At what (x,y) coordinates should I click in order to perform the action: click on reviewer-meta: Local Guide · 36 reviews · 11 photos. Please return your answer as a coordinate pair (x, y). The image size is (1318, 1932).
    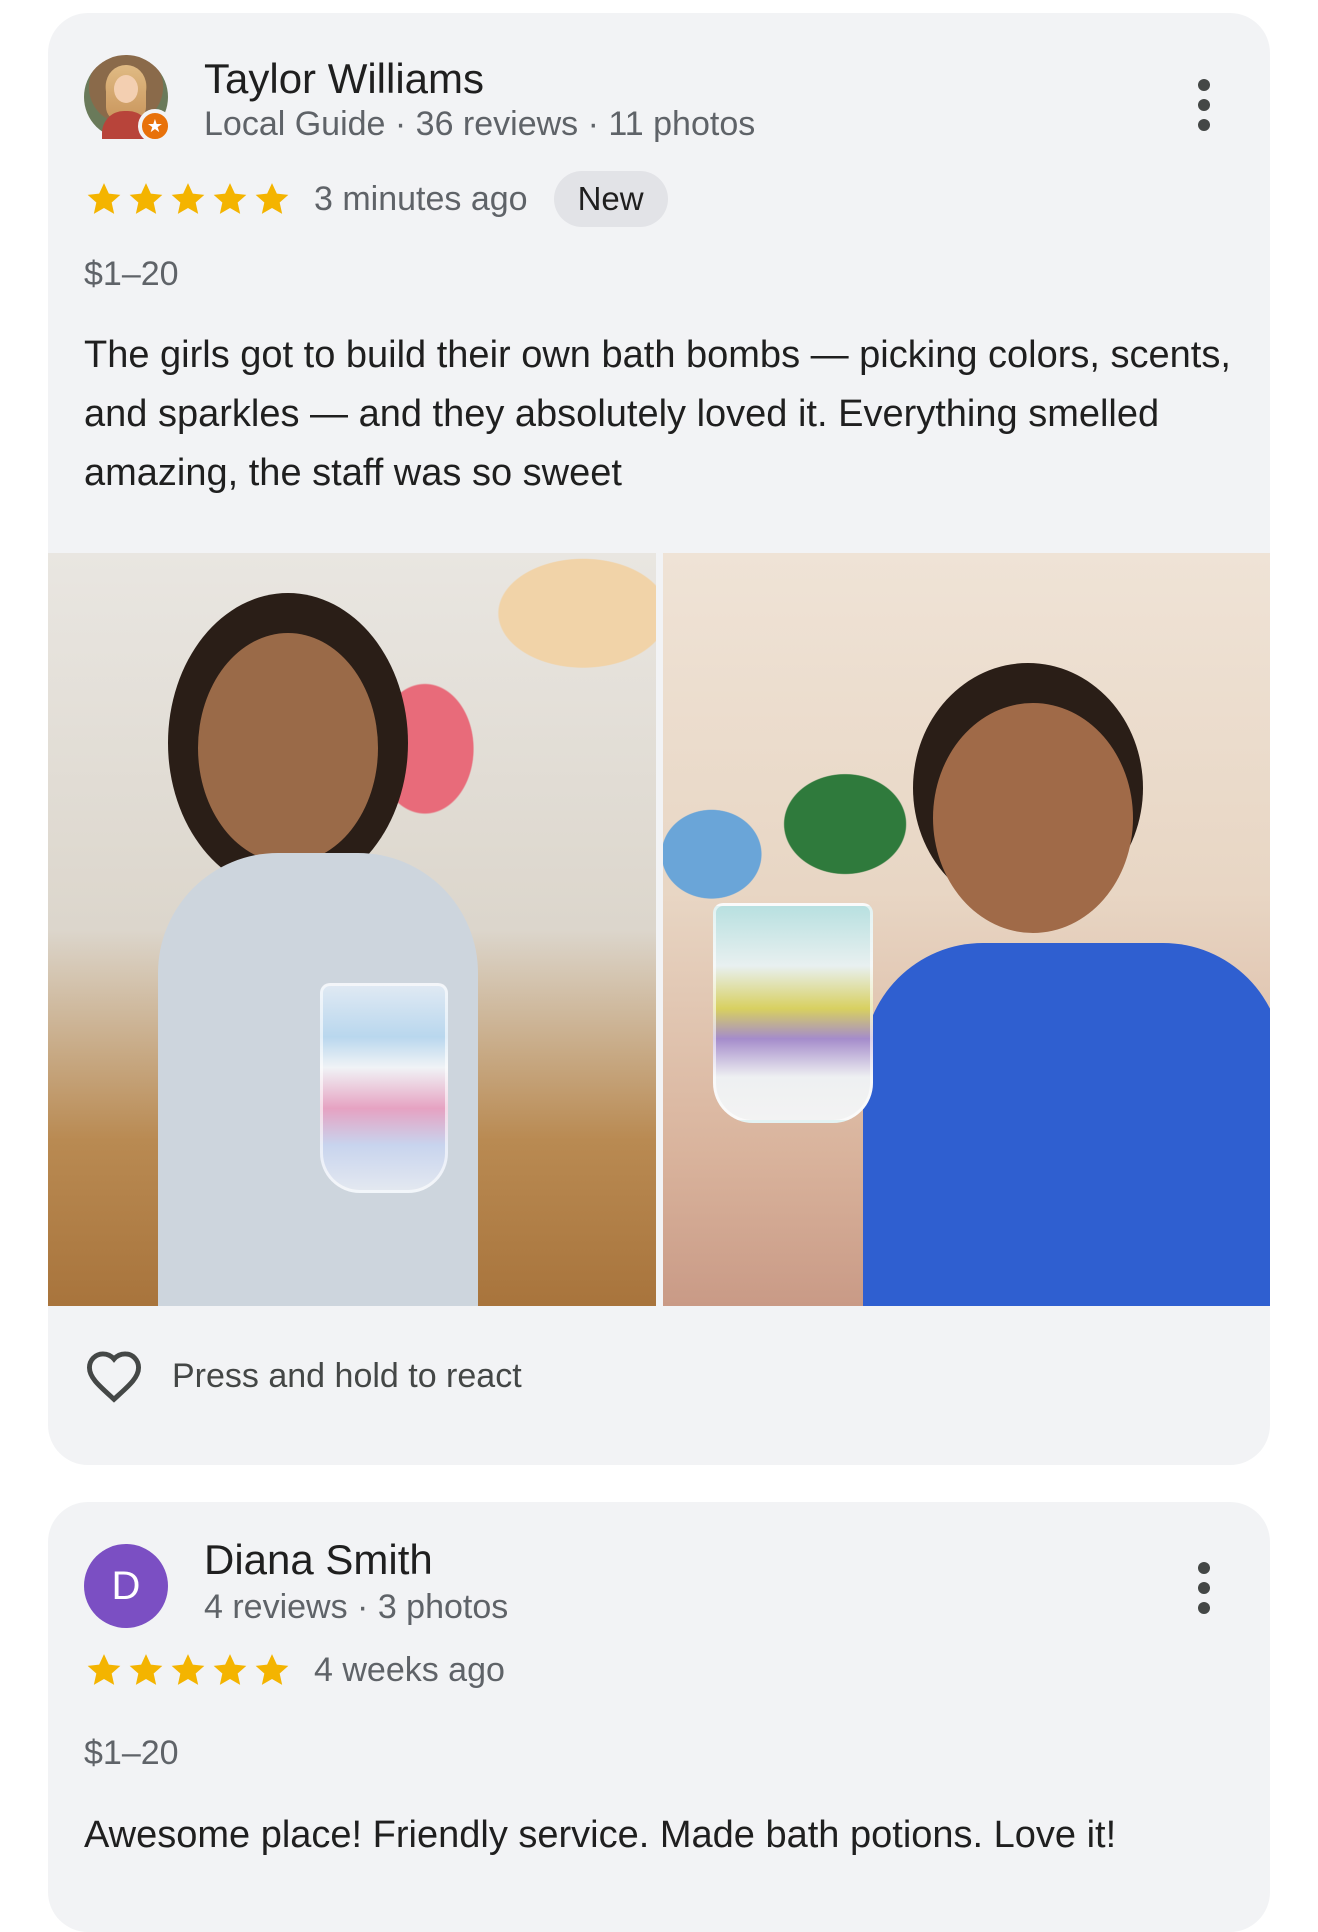
    Looking at the image, I should click on (479, 124).